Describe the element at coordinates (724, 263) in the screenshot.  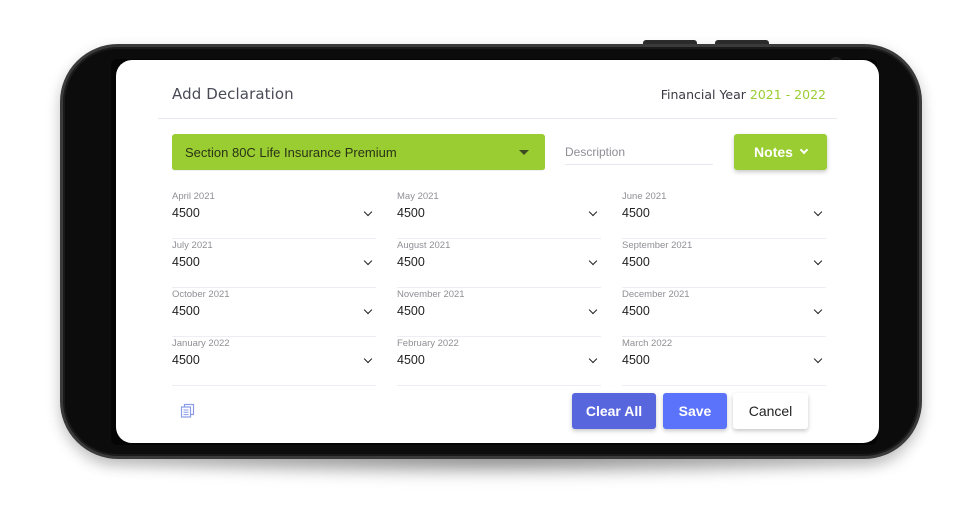
I see `month-select-september-2021: September 2021 4500` at that location.